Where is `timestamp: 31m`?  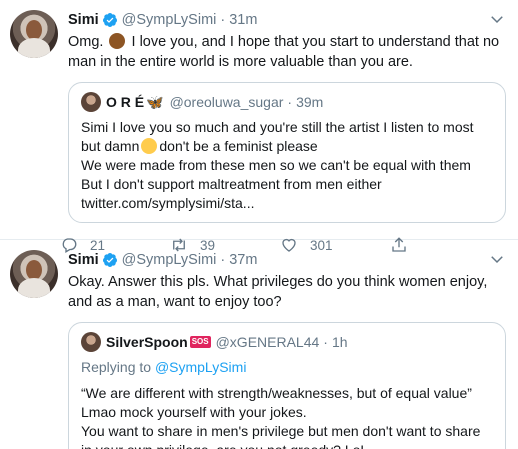
timestamp: 31m is located at coordinates (243, 20).